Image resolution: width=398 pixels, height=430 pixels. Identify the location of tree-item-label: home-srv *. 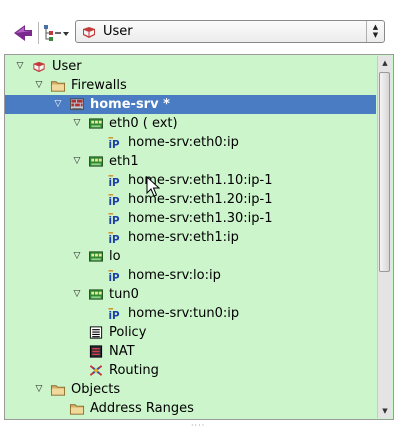
(130, 104).